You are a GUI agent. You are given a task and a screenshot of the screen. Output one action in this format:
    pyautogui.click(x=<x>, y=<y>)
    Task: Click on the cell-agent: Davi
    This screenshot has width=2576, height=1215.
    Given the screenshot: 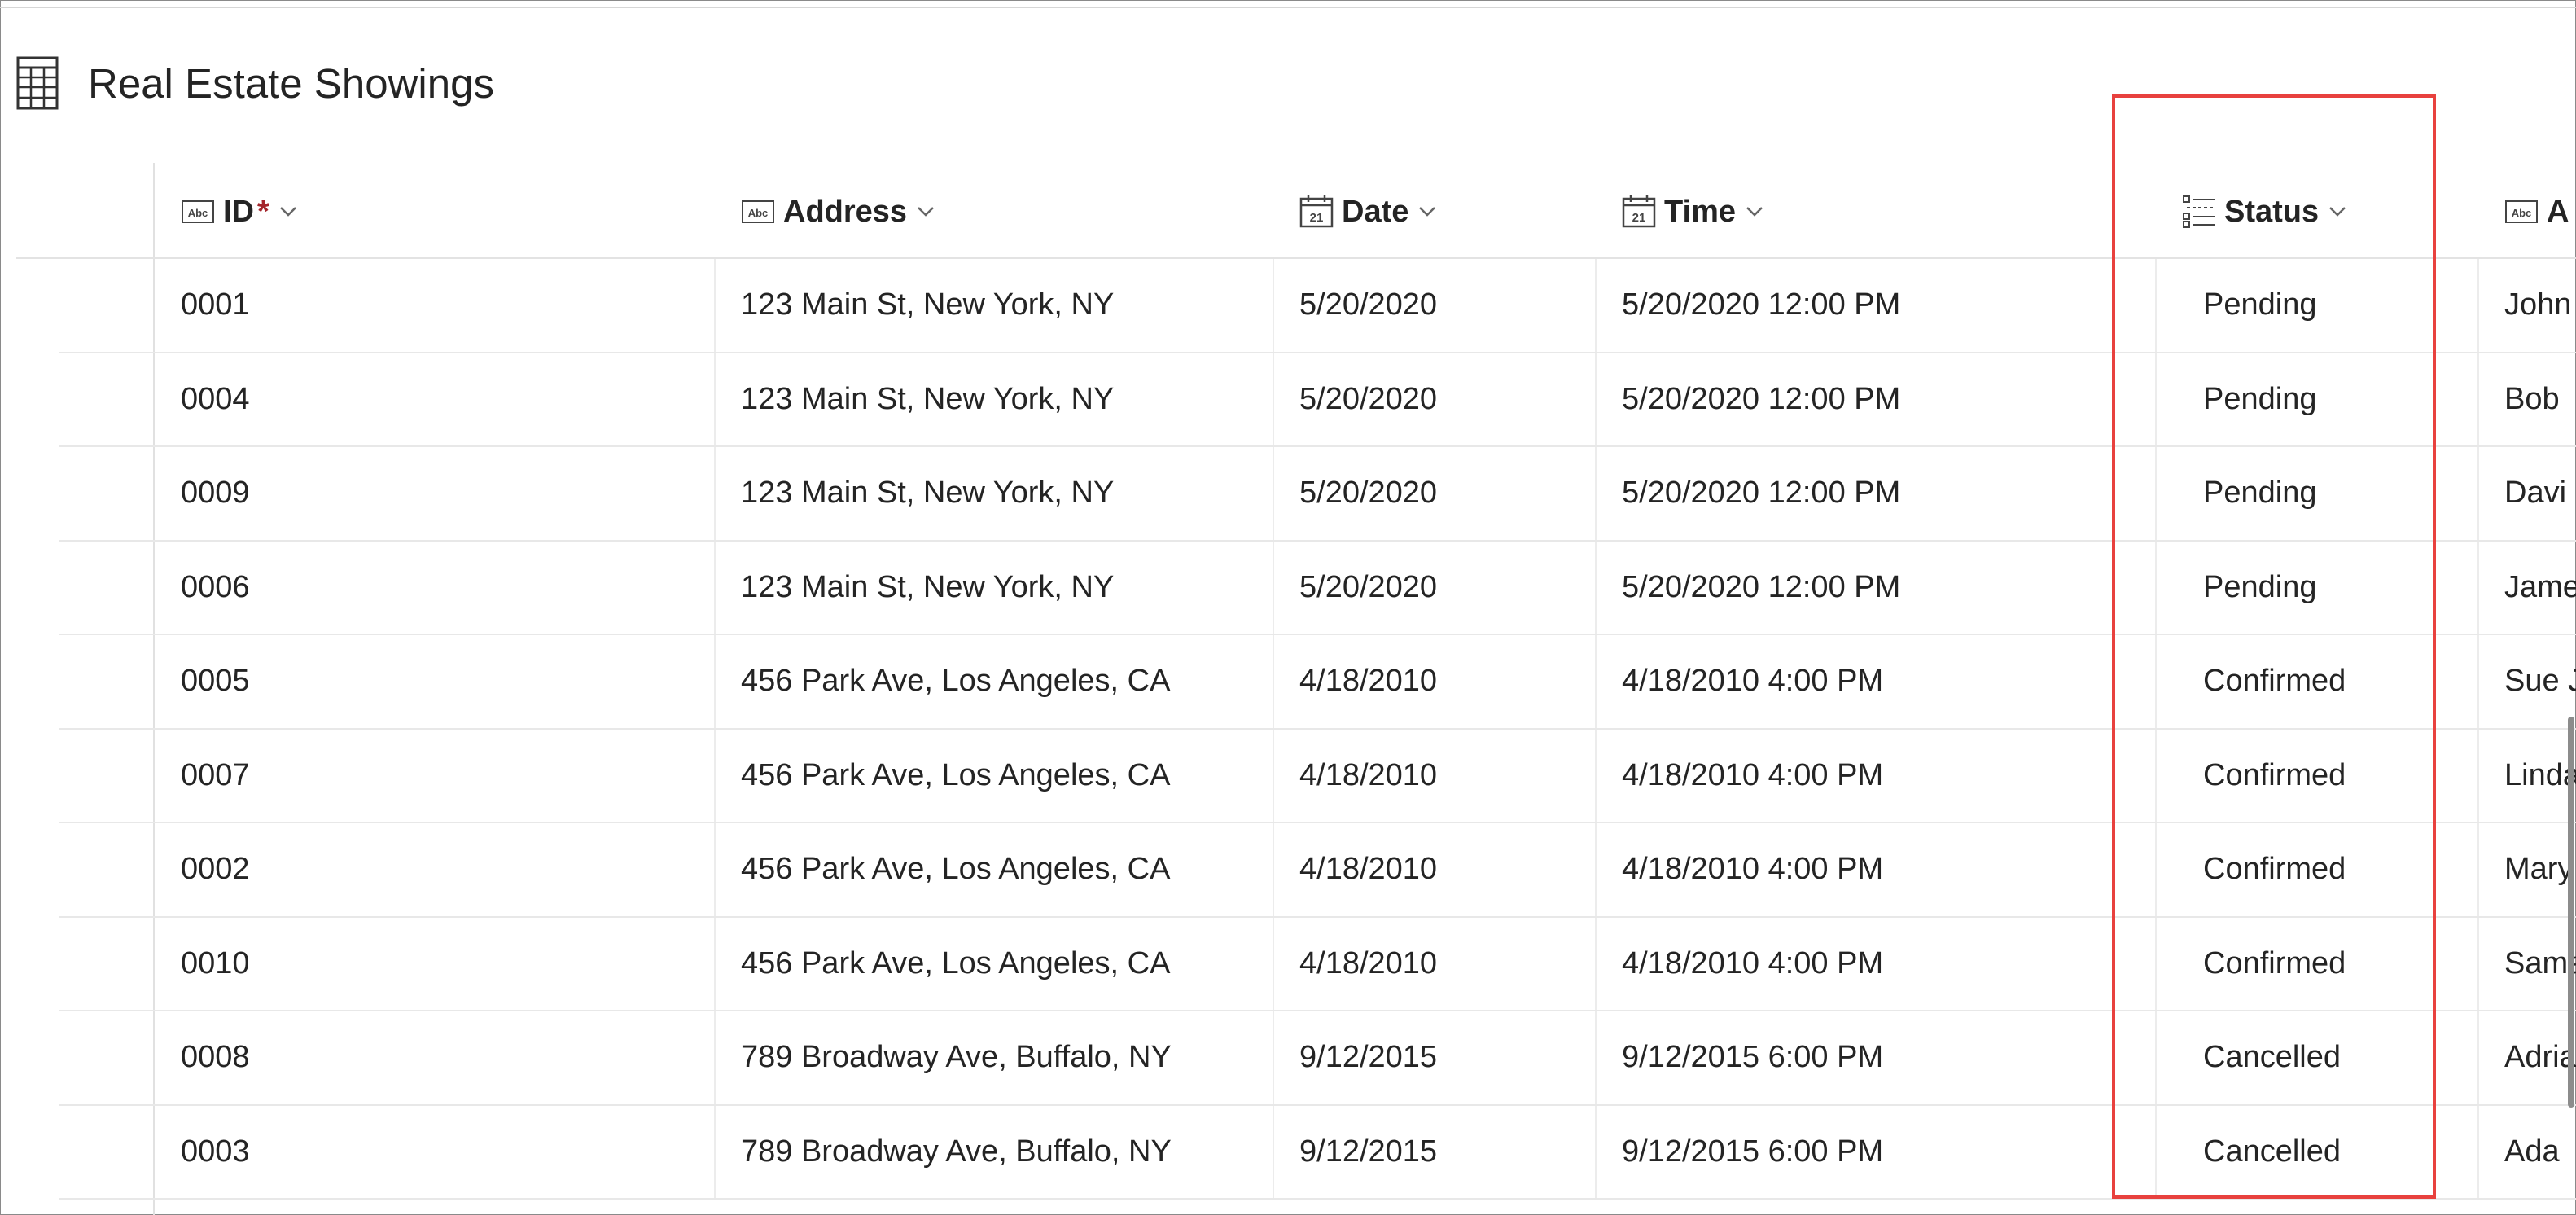 What is the action you would take?
    pyautogui.click(x=2540, y=493)
    